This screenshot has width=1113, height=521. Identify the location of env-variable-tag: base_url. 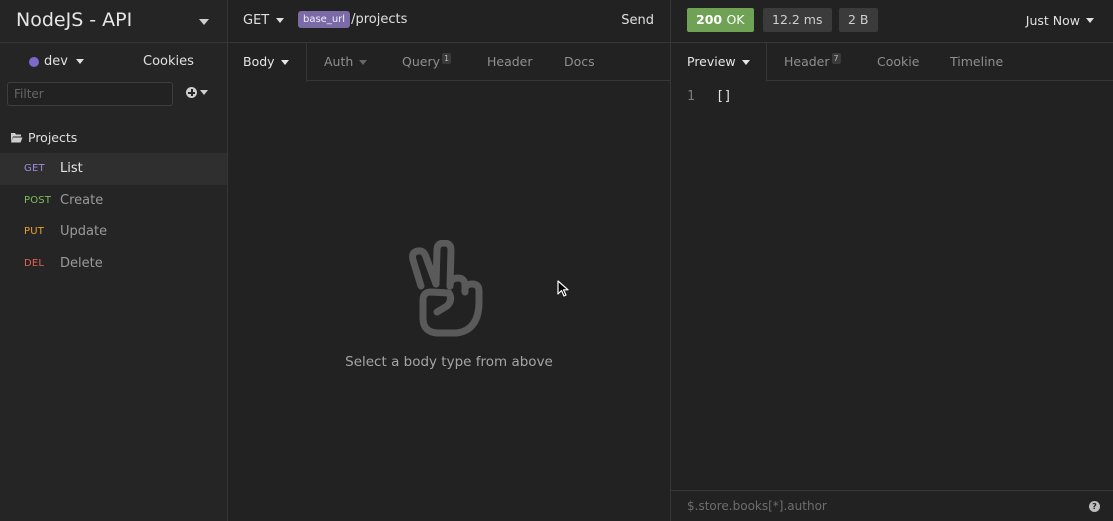
(324, 19).